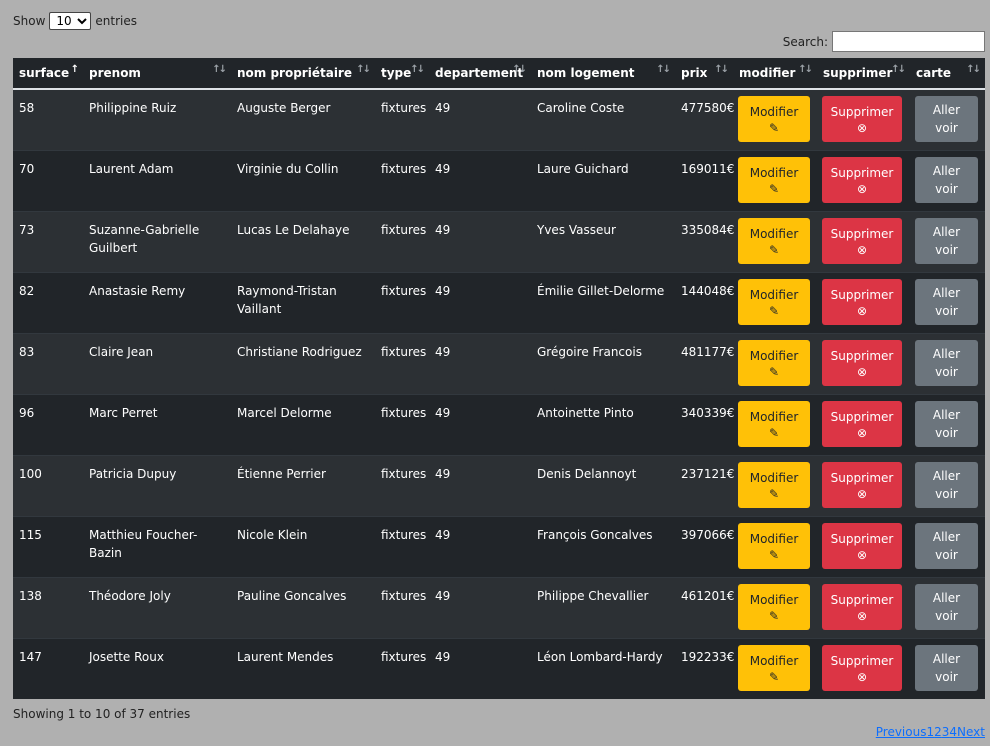 The width and height of the screenshot is (990, 746). Describe the element at coordinates (48, 74) in the screenshot. I see `column-header-surface: surface ↑` at that location.